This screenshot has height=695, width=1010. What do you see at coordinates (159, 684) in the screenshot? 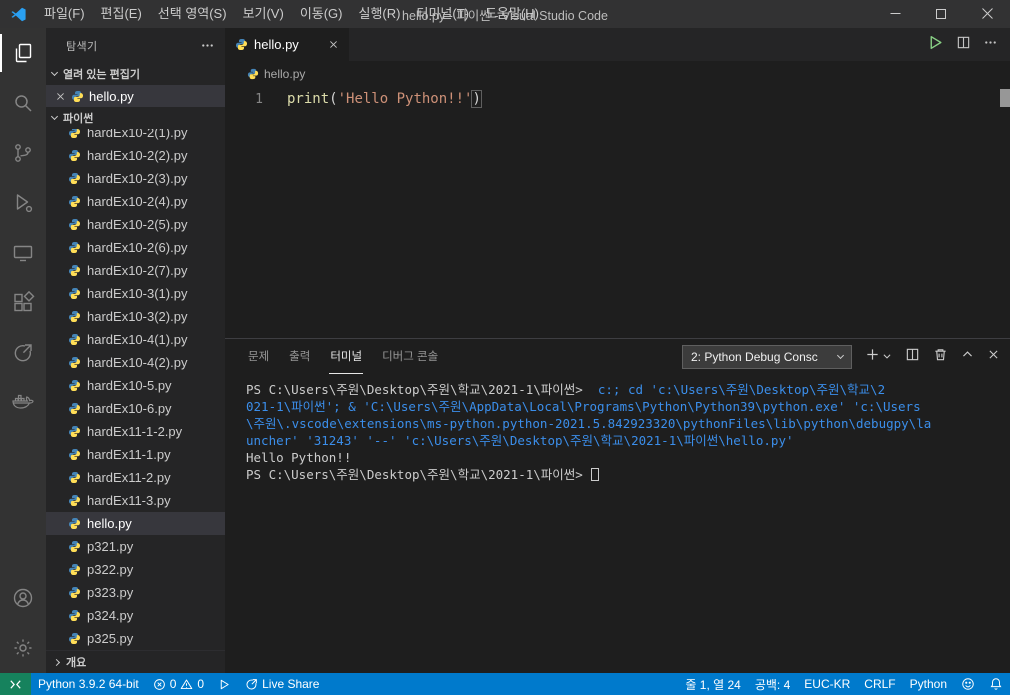
I see `error-icon` at bounding box center [159, 684].